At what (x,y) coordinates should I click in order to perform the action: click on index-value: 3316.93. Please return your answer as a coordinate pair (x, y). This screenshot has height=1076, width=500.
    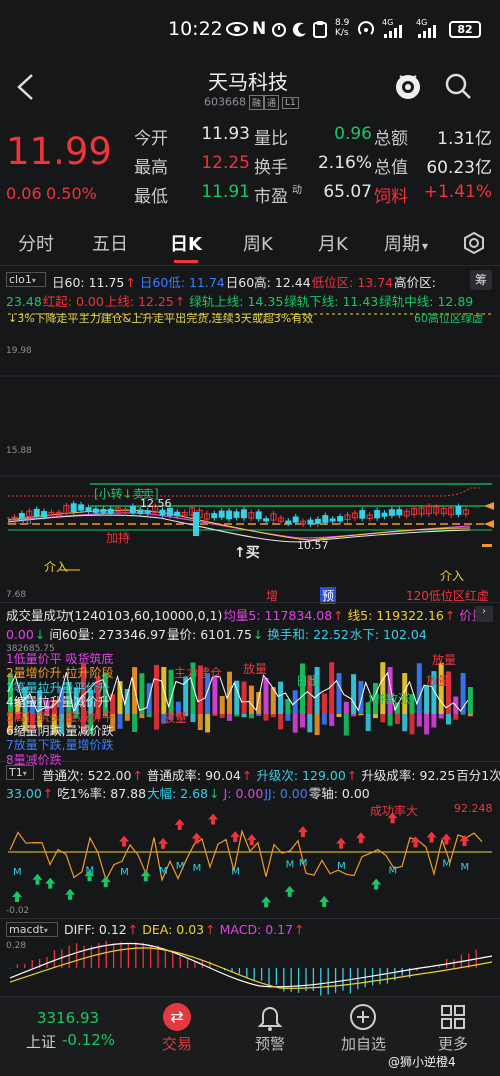
    Looking at the image, I should click on (68, 1018).